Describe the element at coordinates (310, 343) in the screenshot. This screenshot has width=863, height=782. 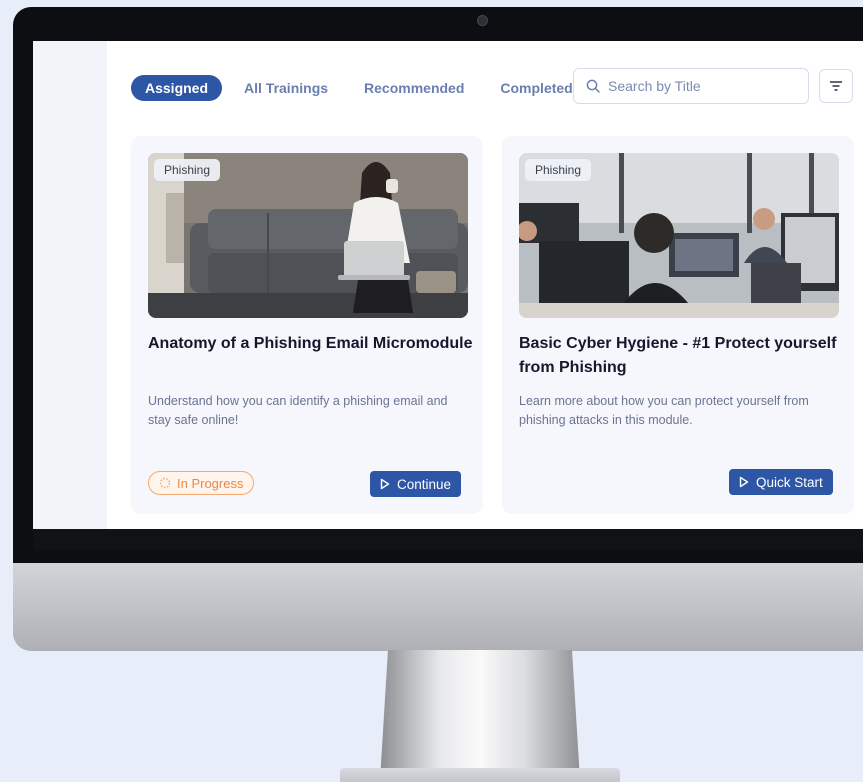
I see `card-title: Anatomy of a Phishing Email Micromodule` at that location.